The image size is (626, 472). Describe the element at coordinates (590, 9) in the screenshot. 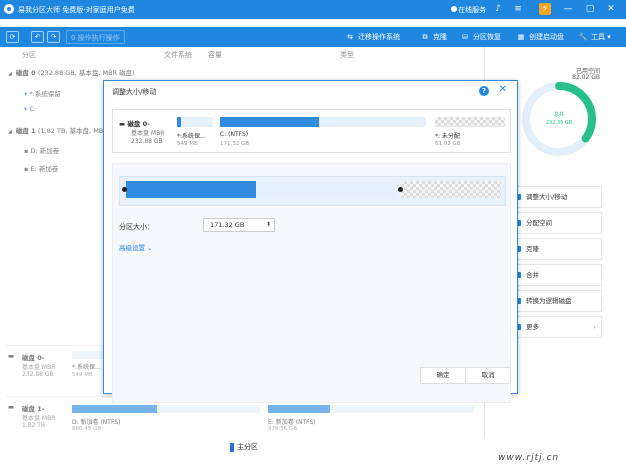

I see `maximize-button: ▢` at that location.